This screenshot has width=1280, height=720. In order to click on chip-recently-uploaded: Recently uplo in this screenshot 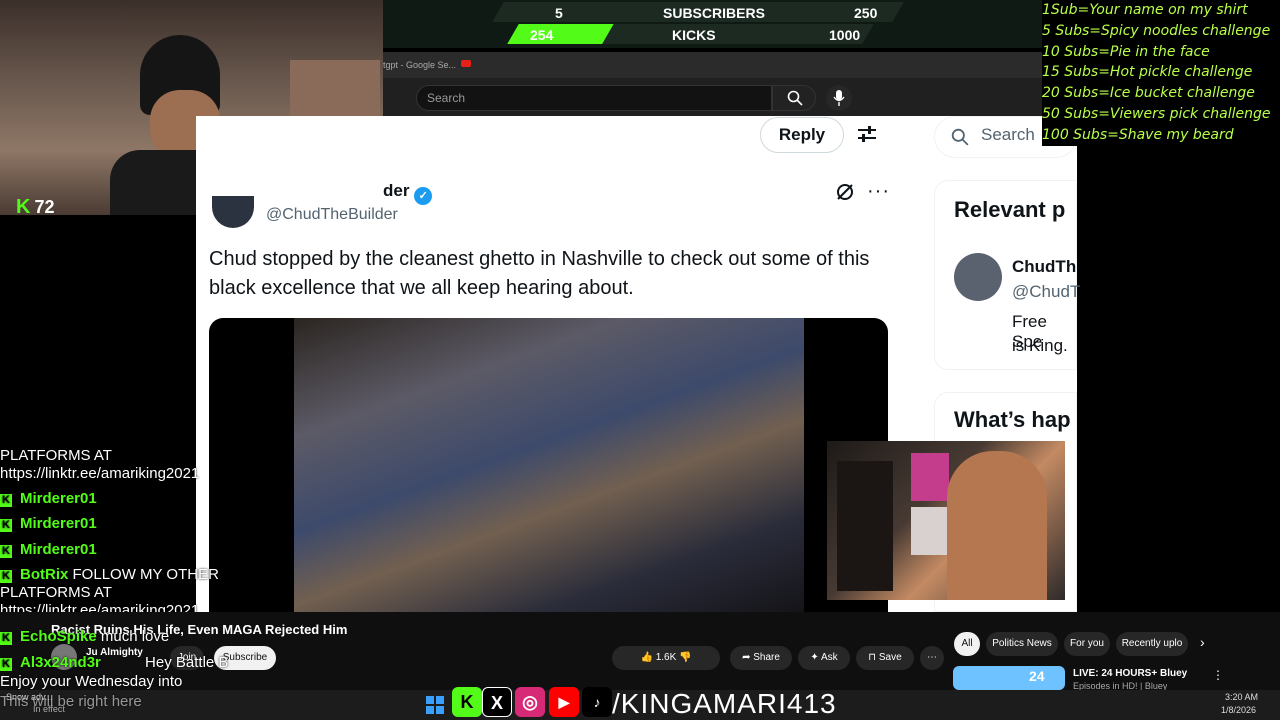, I will do `click(1152, 644)`.